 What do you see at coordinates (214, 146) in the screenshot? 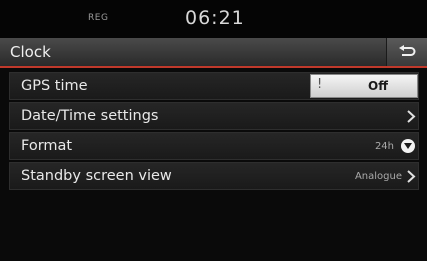
I see `format-row: Format 24h` at bounding box center [214, 146].